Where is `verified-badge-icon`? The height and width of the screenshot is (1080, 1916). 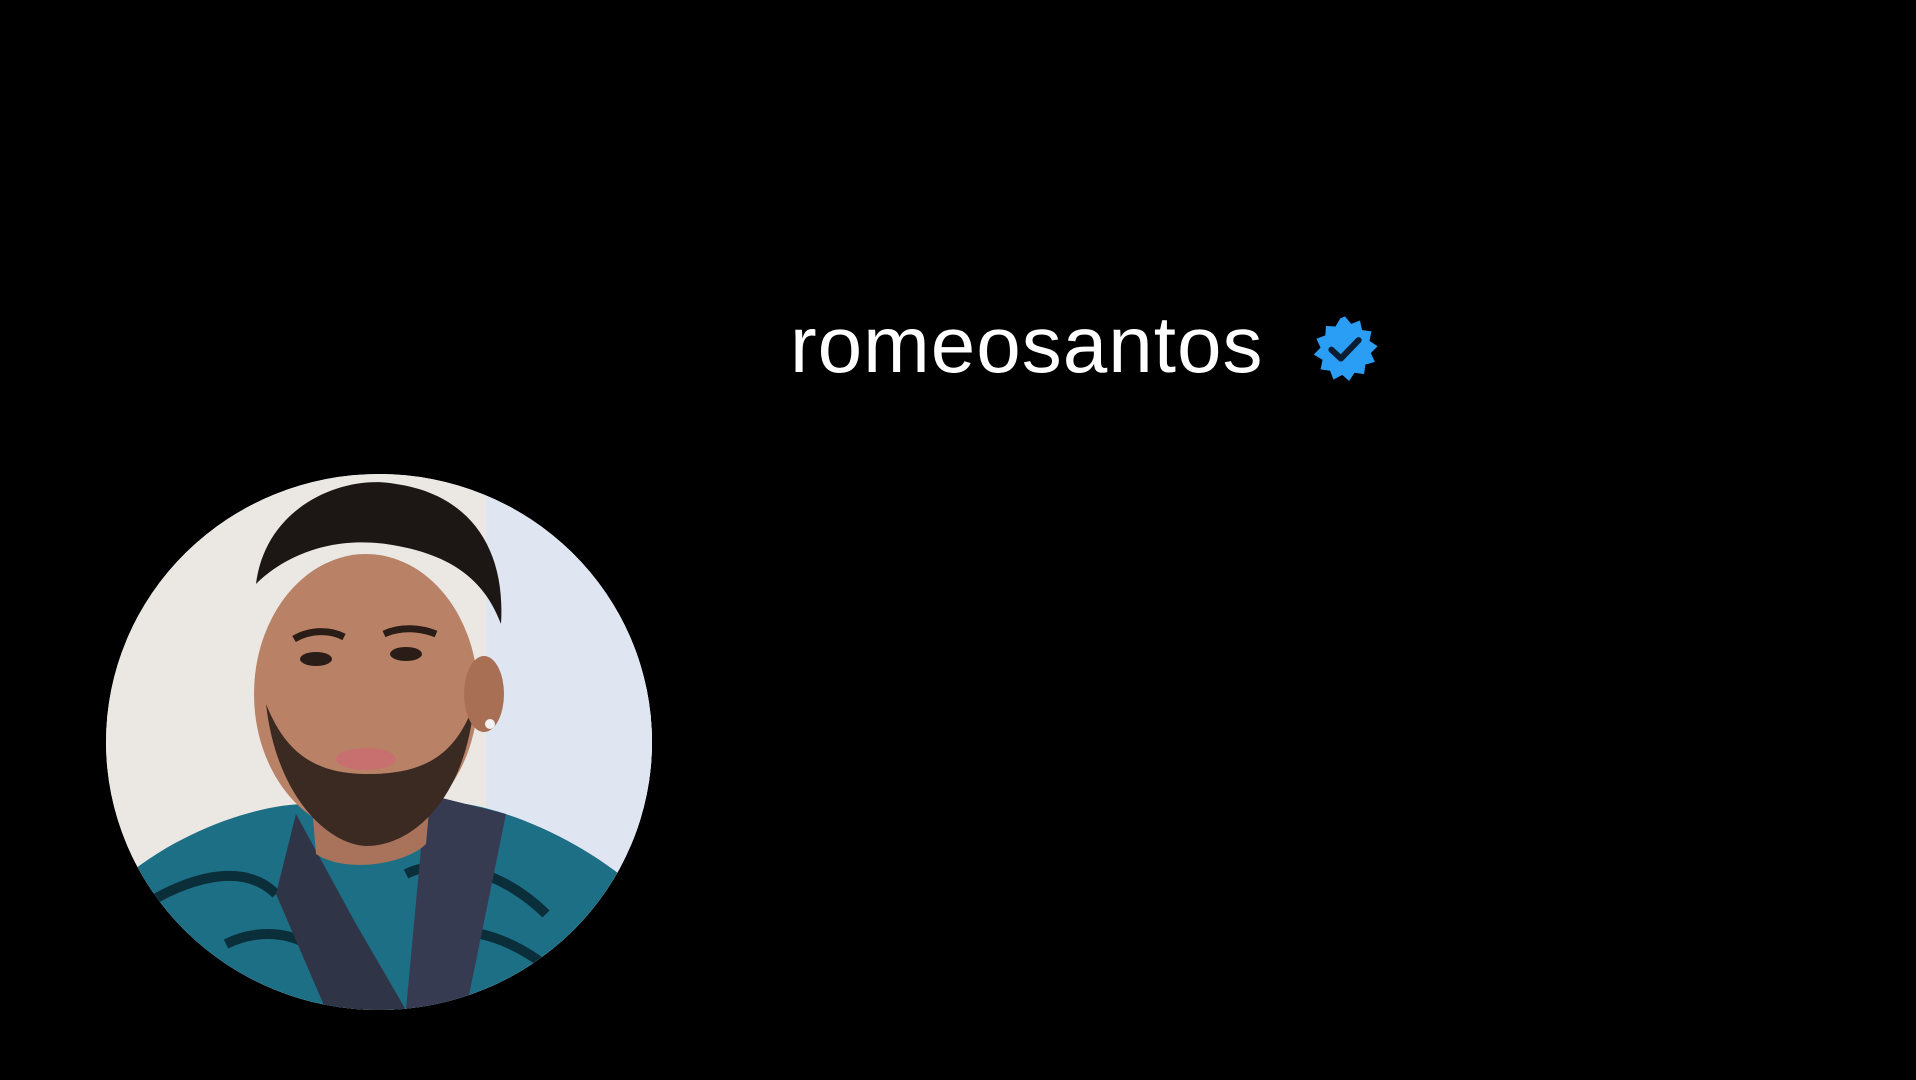
verified-badge-icon is located at coordinates (1345, 349).